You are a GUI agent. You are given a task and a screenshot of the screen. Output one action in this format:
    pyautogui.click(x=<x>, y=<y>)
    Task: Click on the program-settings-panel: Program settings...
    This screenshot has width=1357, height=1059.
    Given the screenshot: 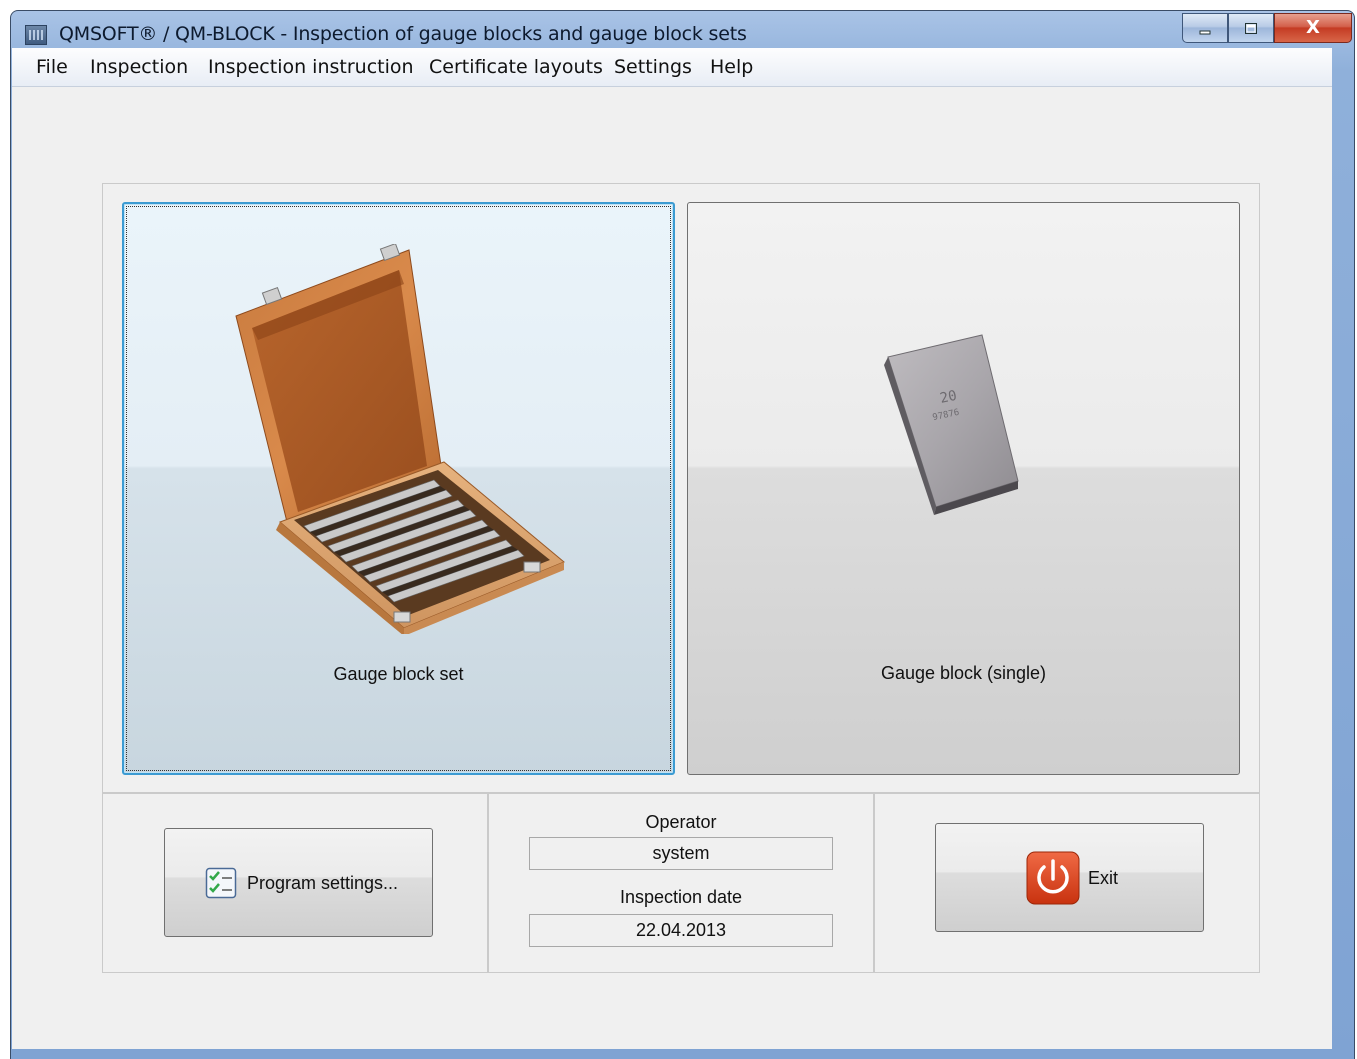 What is the action you would take?
    pyautogui.click(x=295, y=883)
    